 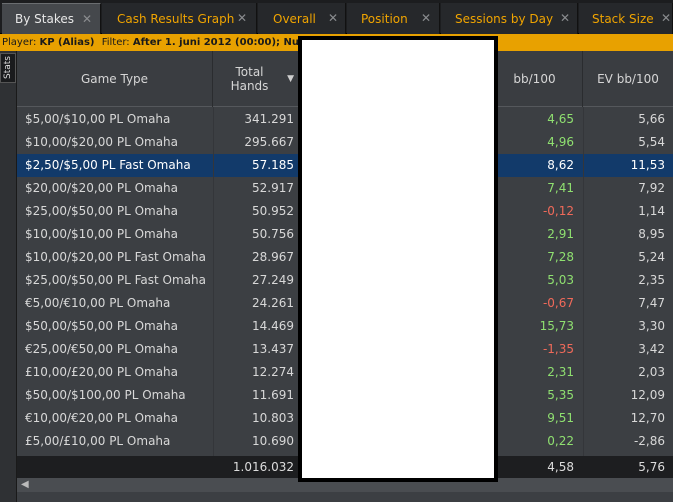 I want to click on scroll-left-icon: ◀, so click(x=25, y=484).